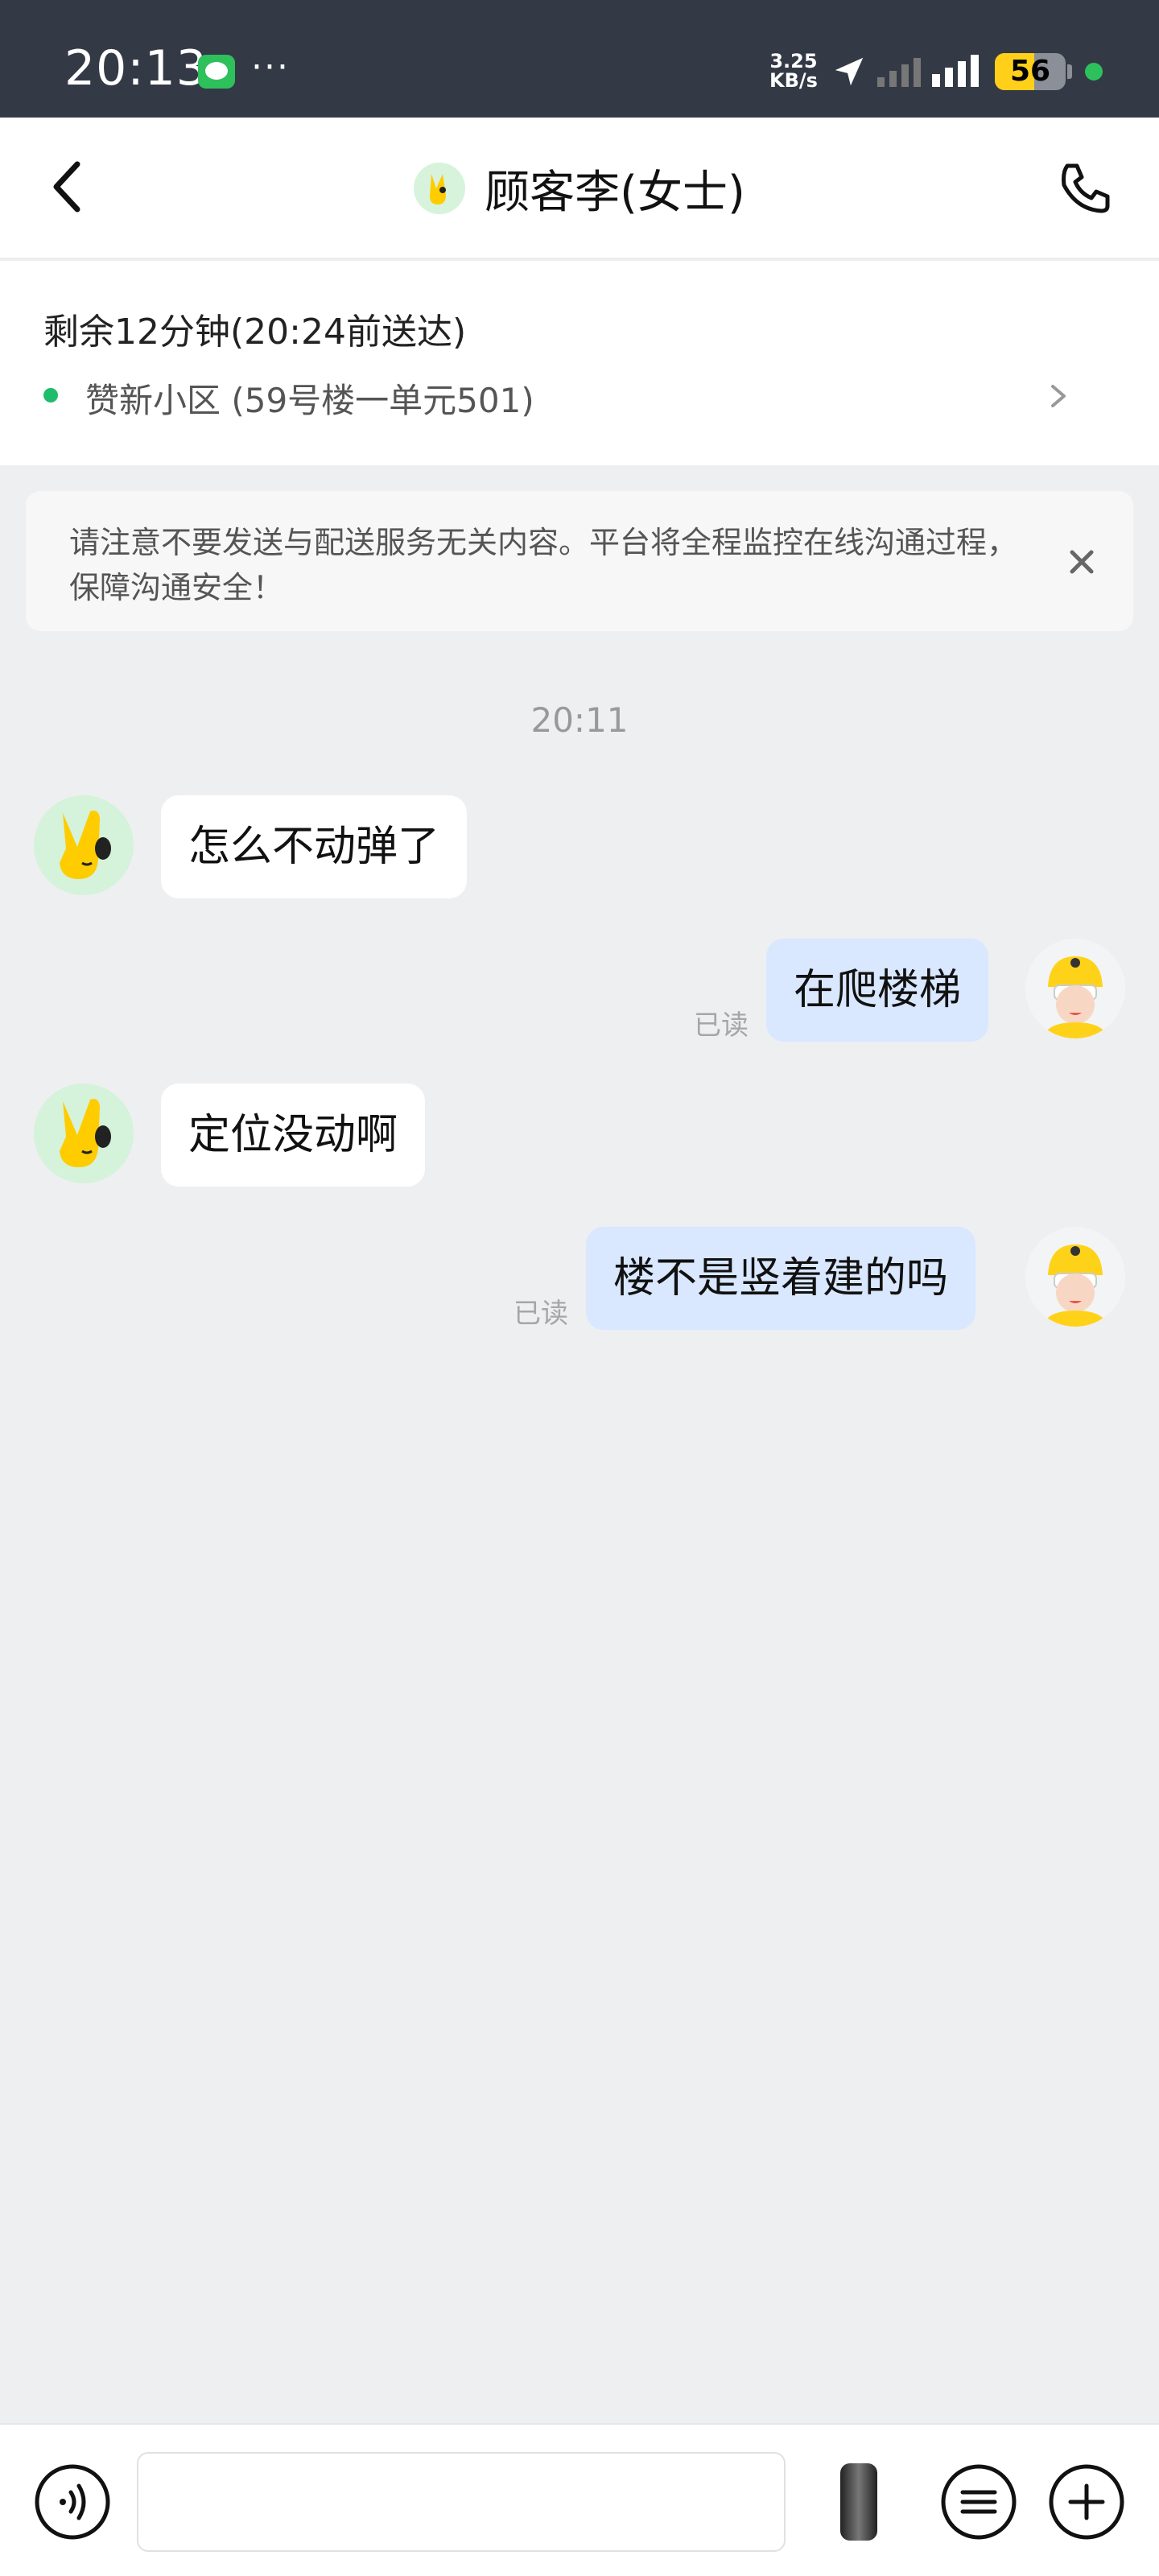 The height and width of the screenshot is (2576, 1159). What do you see at coordinates (1085, 188) in the screenshot?
I see `phone-icon` at bounding box center [1085, 188].